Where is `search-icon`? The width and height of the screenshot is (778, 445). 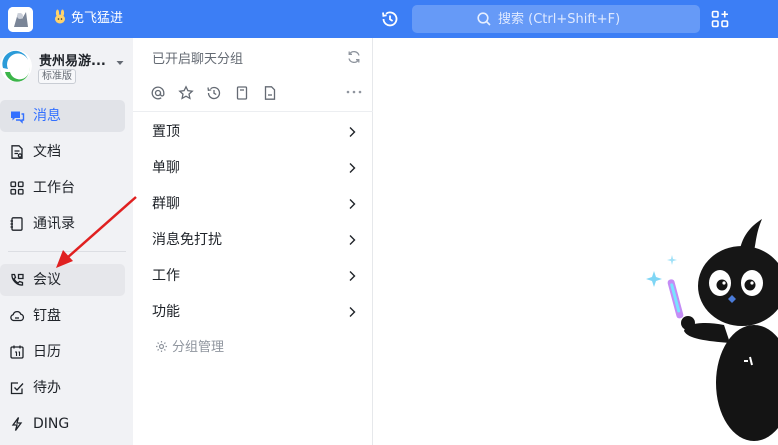 search-icon is located at coordinates (484, 19).